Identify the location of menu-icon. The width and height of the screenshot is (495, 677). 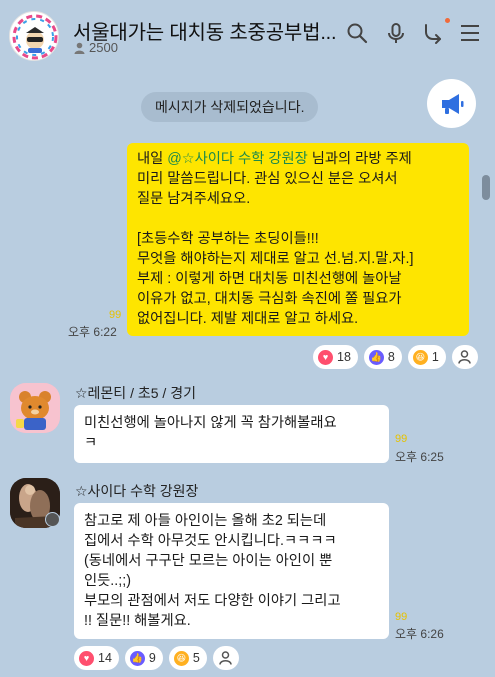
(470, 33).